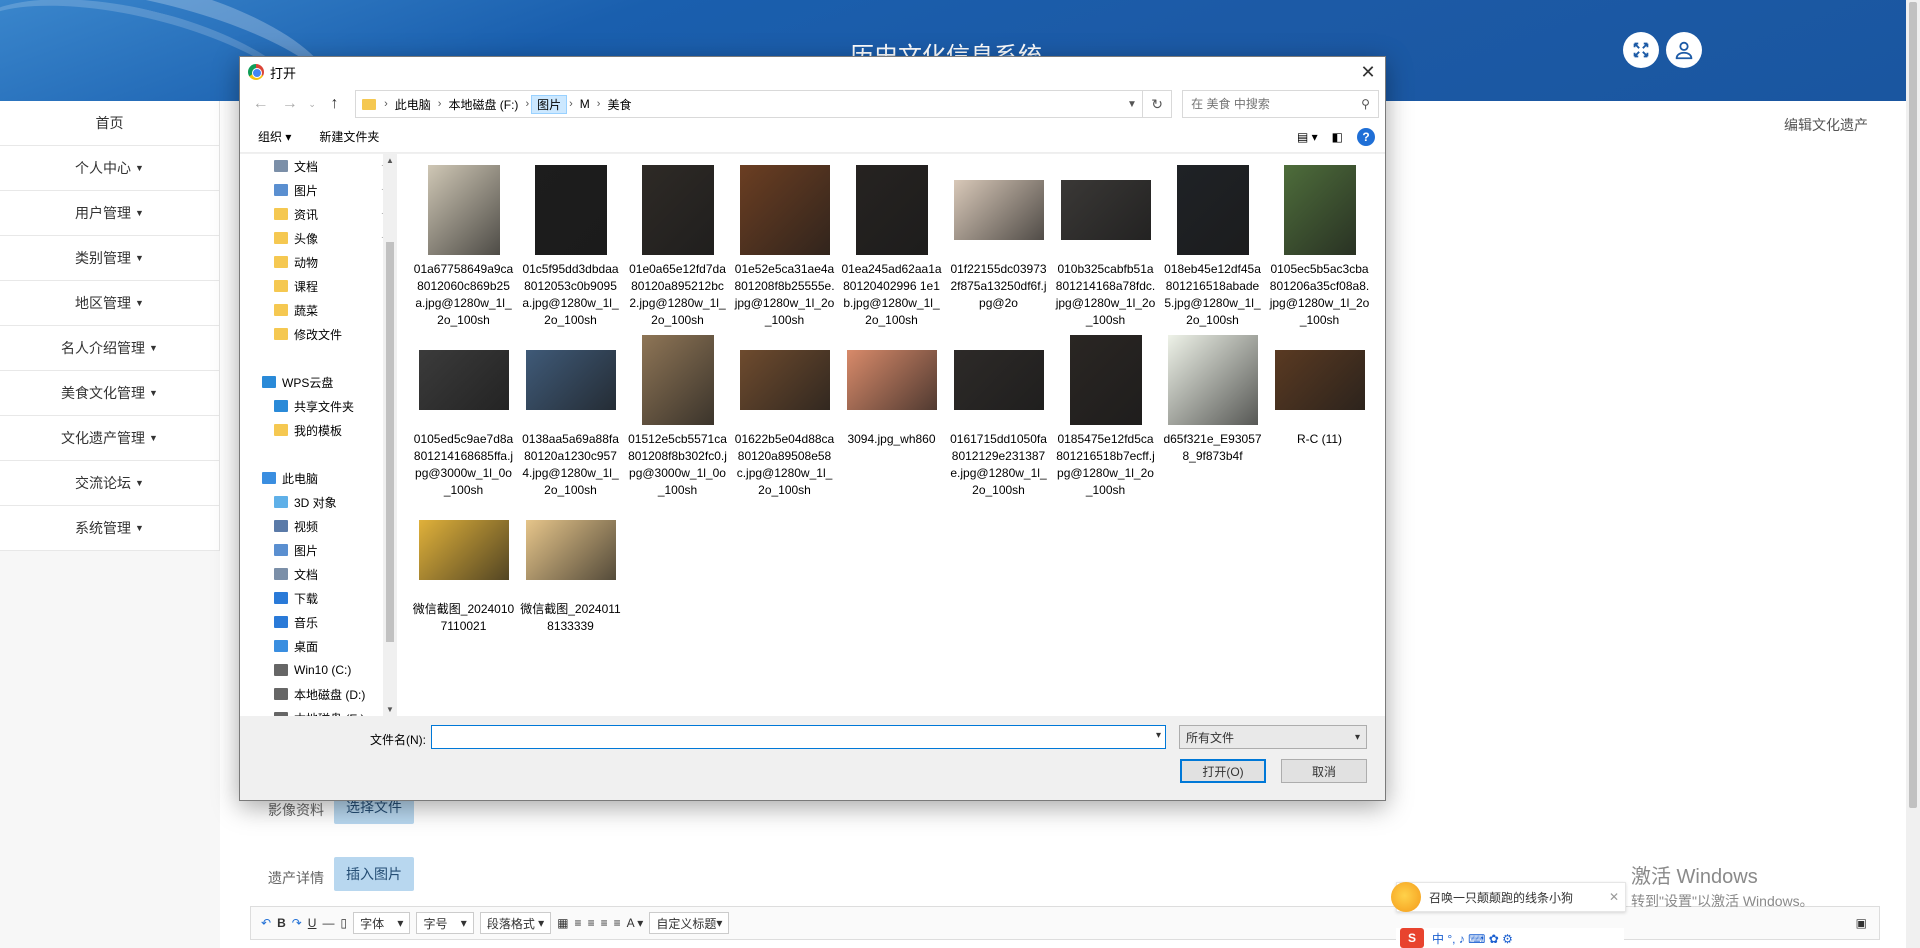 The image size is (1920, 948). Describe the element at coordinates (312, 104) in the screenshot. I see `recent-dropdown-icon: ⌄` at that location.